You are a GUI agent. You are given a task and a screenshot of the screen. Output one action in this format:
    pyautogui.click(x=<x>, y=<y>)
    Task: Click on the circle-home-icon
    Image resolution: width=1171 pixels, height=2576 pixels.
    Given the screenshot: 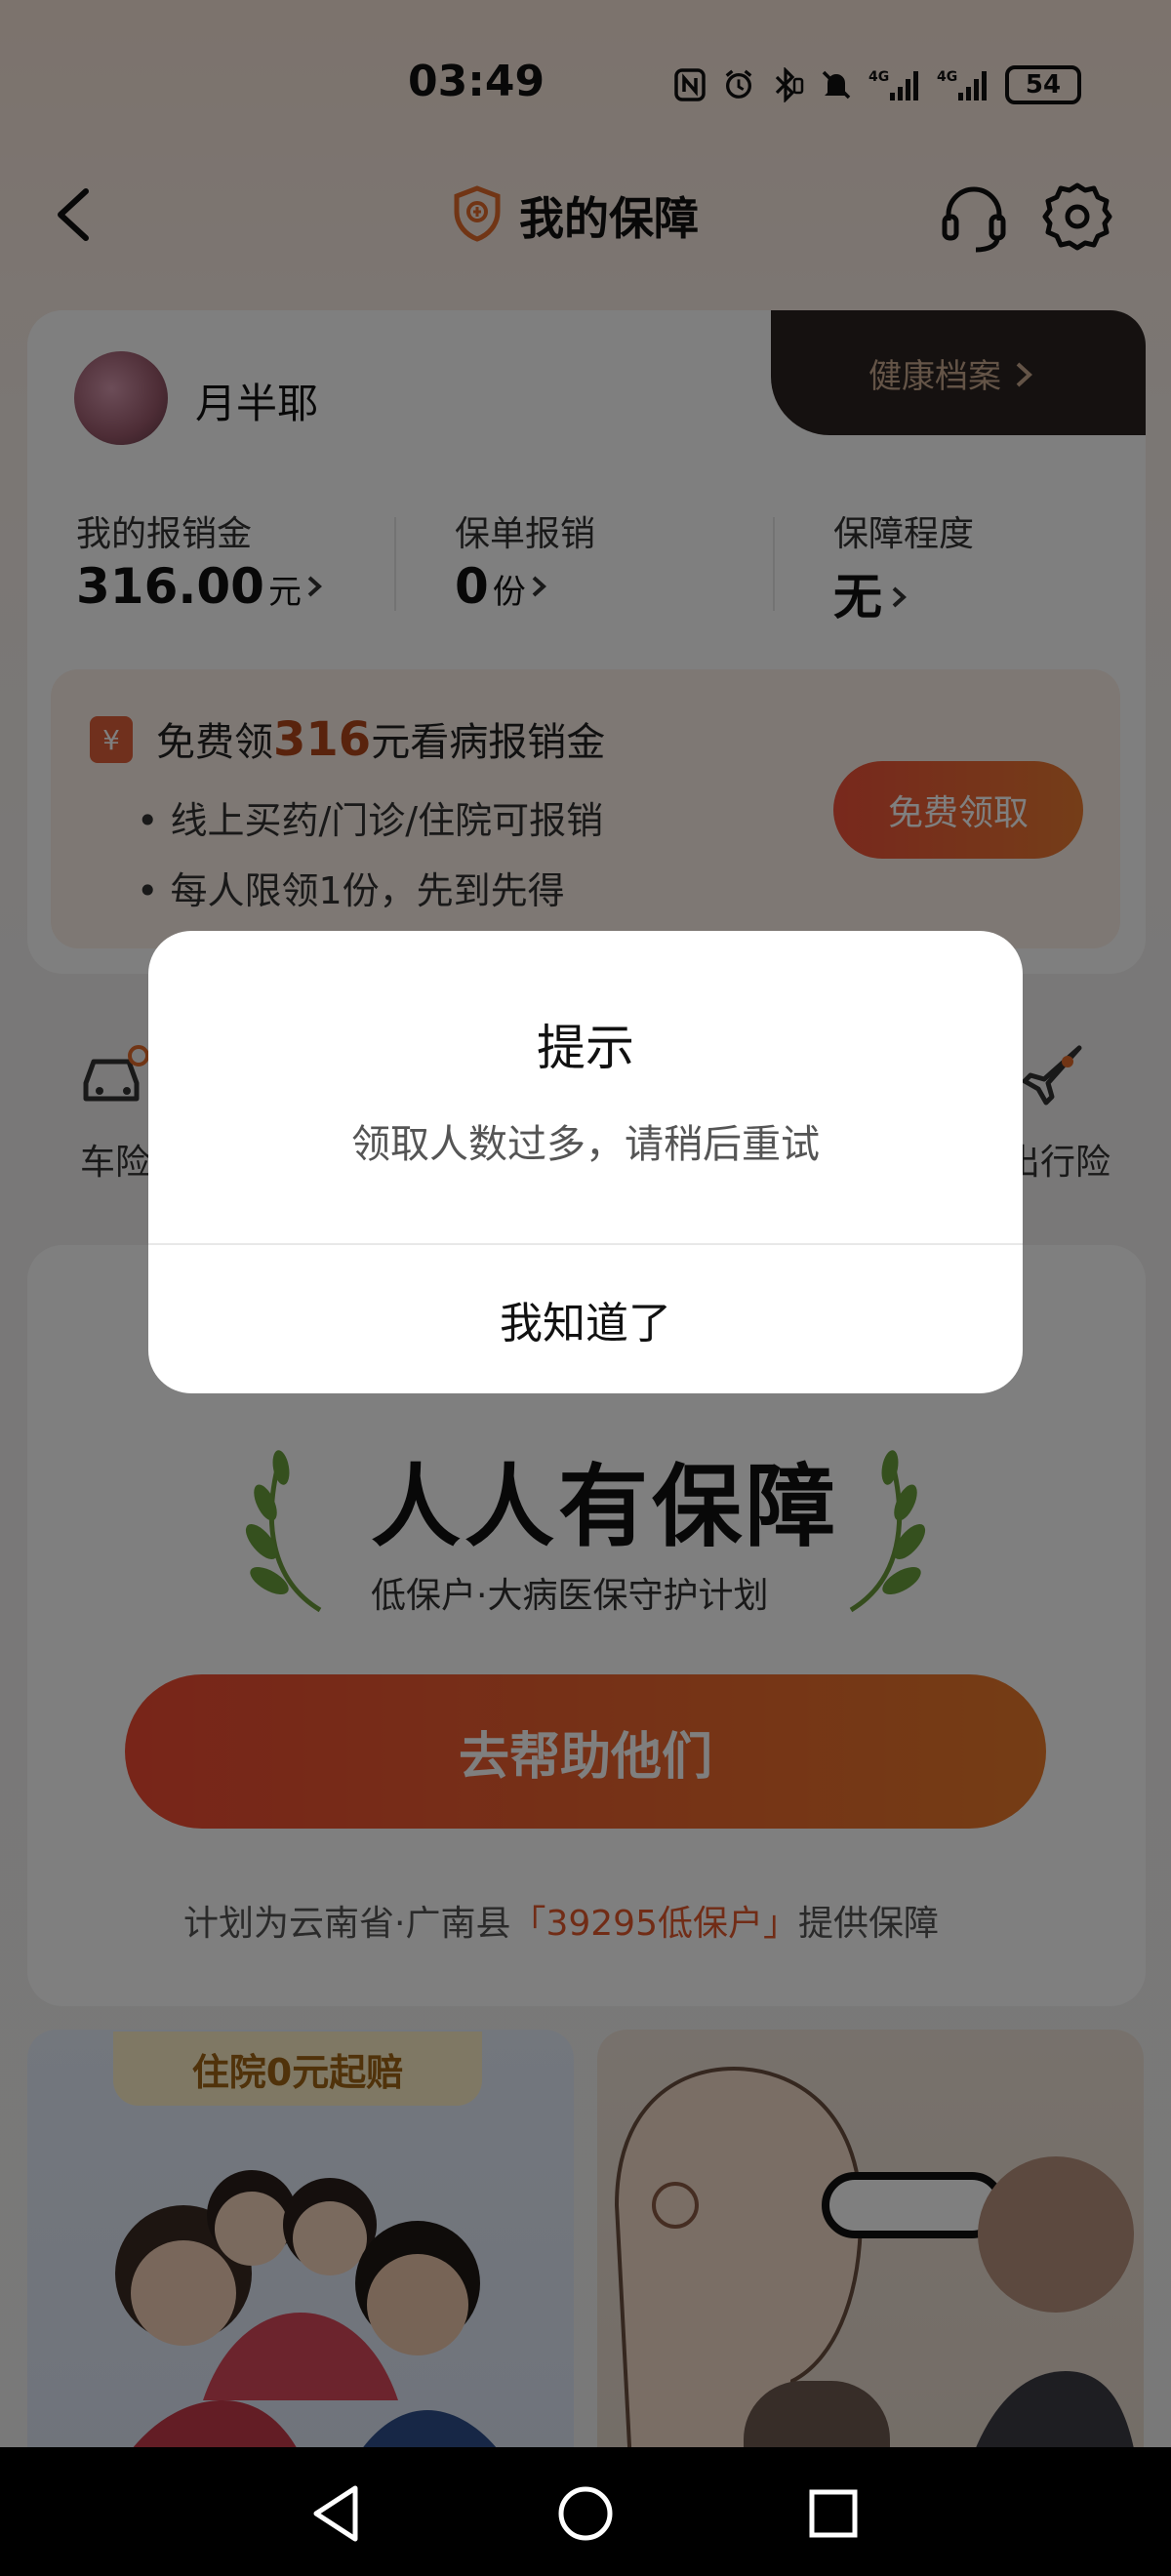 What is the action you would take?
    pyautogui.click(x=585, y=2513)
    